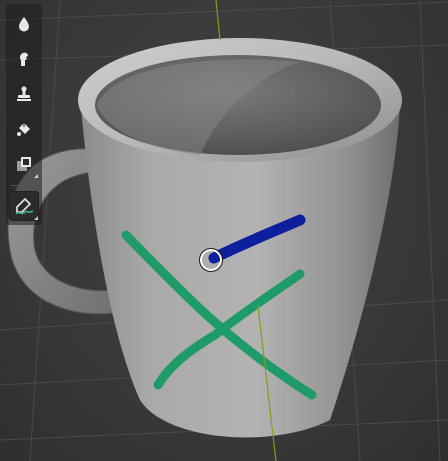 The image size is (448, 461). I want to click on y-axis-line-top, so click(218, 20).